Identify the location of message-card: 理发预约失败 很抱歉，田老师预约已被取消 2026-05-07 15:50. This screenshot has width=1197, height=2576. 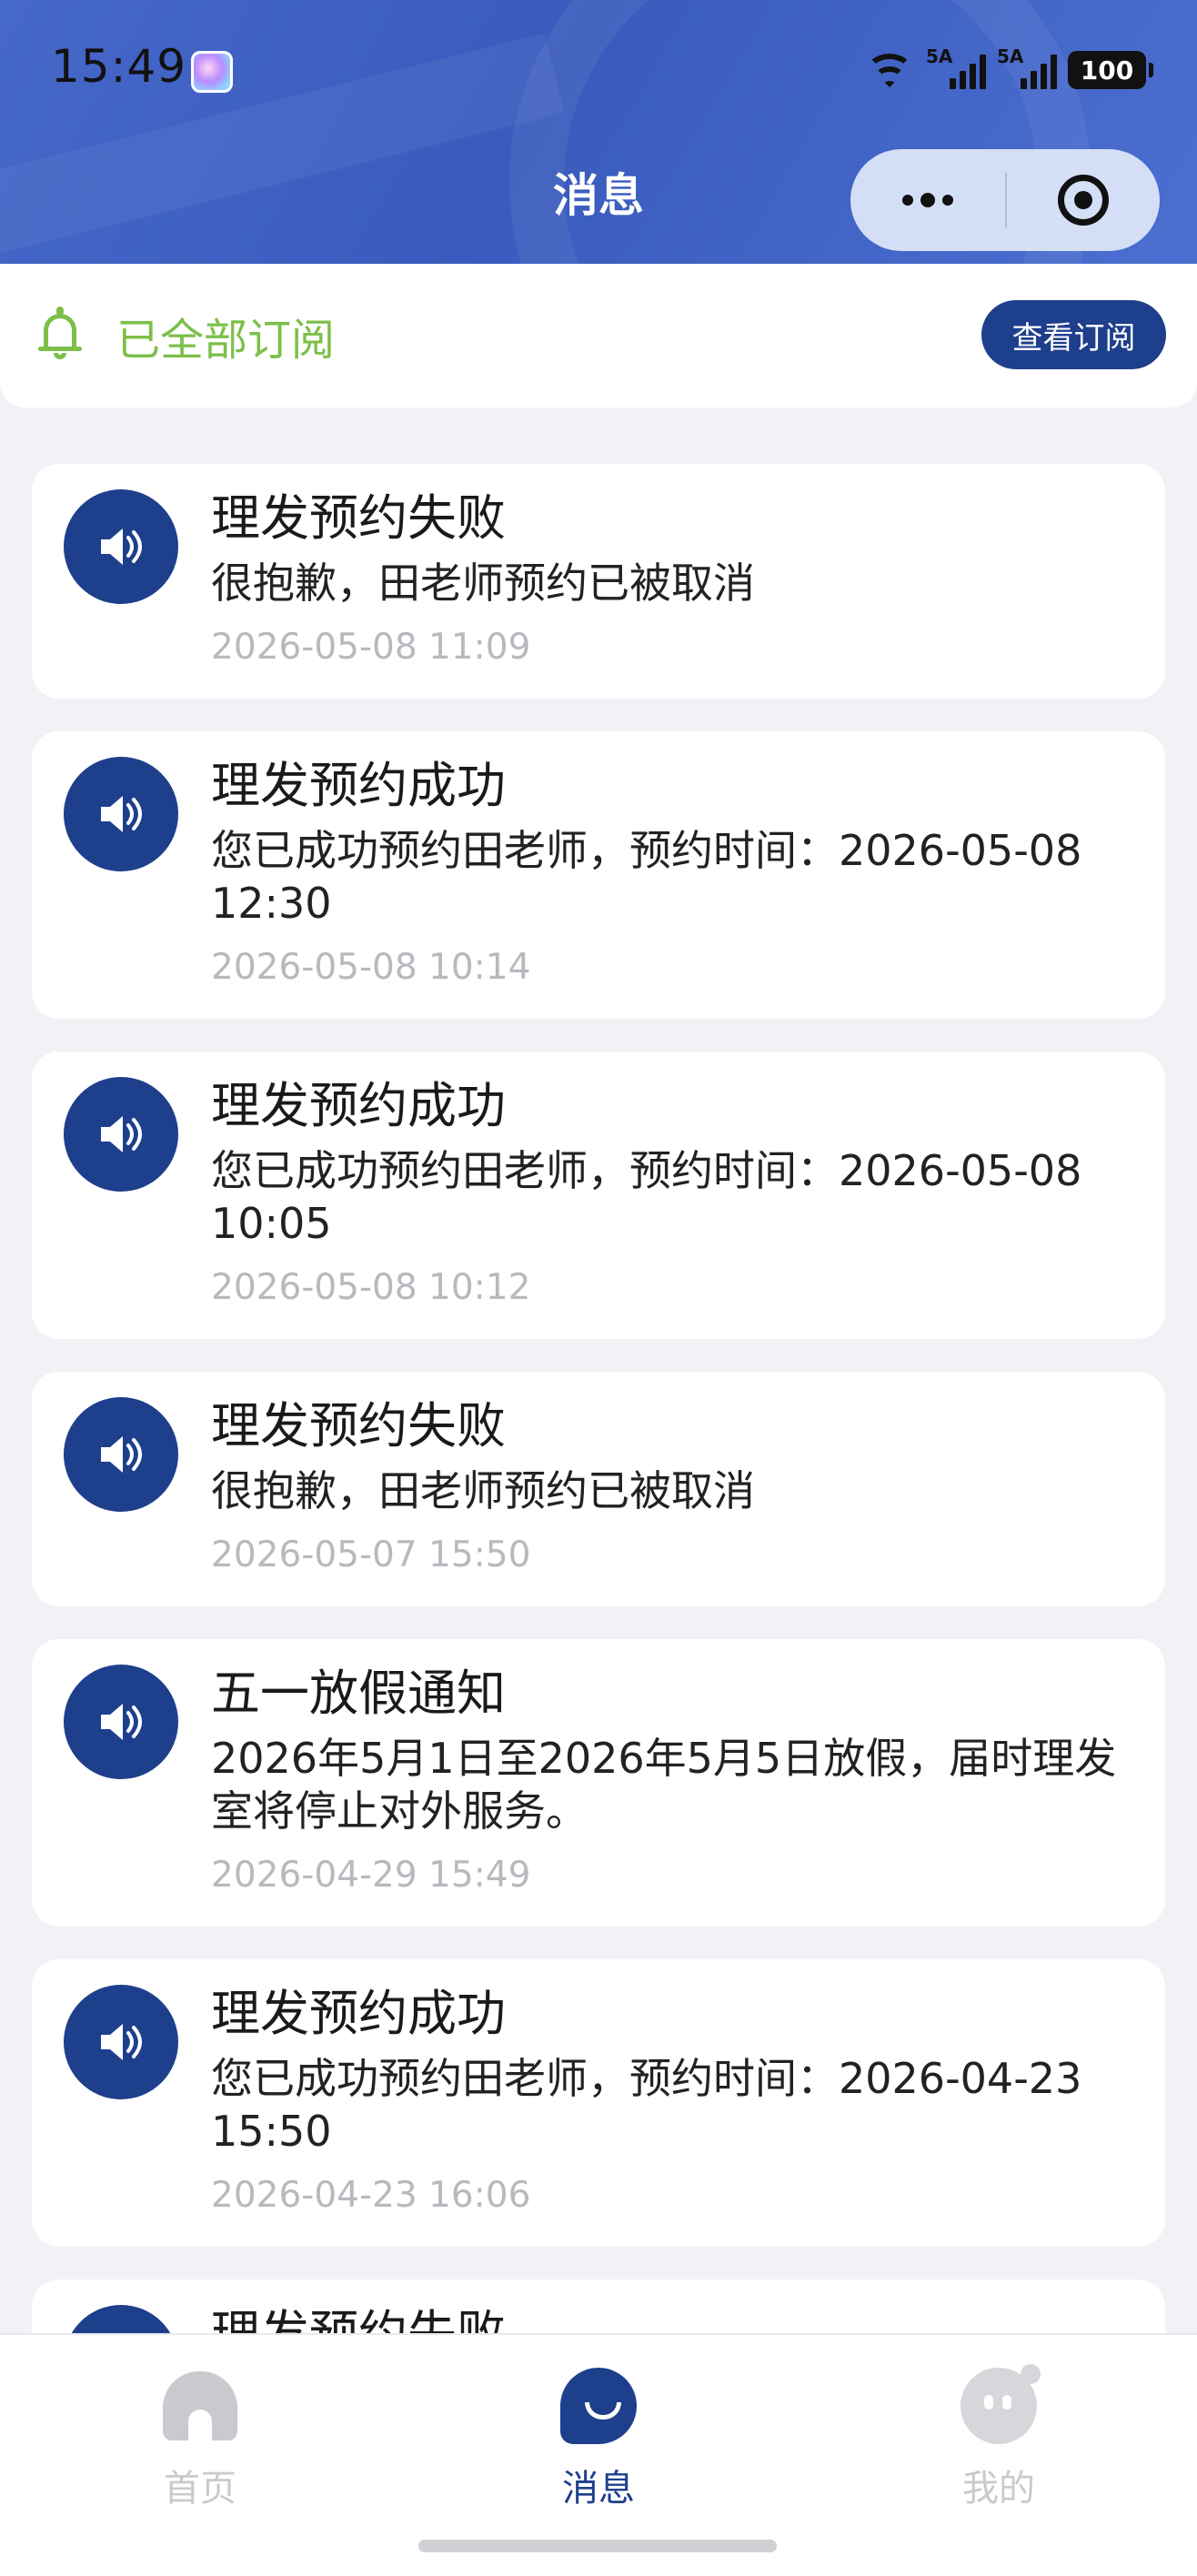
(598, 1489).